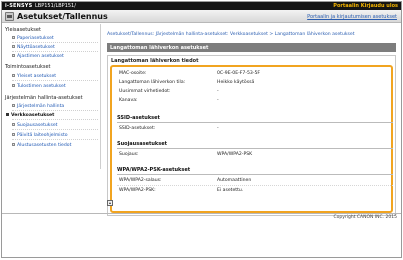 This screenshot has width=403, height=260. I want to click on sidebar-item-label: Suojausasetukset, so click(37, 125).